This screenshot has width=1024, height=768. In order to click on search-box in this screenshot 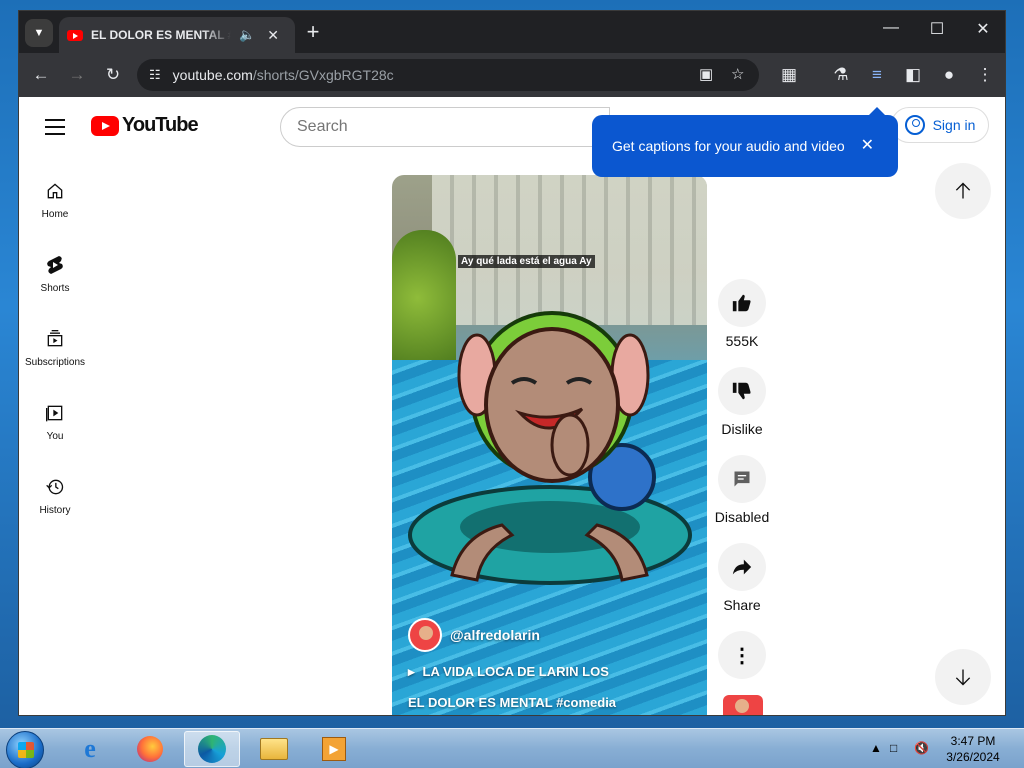, I will do `click(445, 127)`.